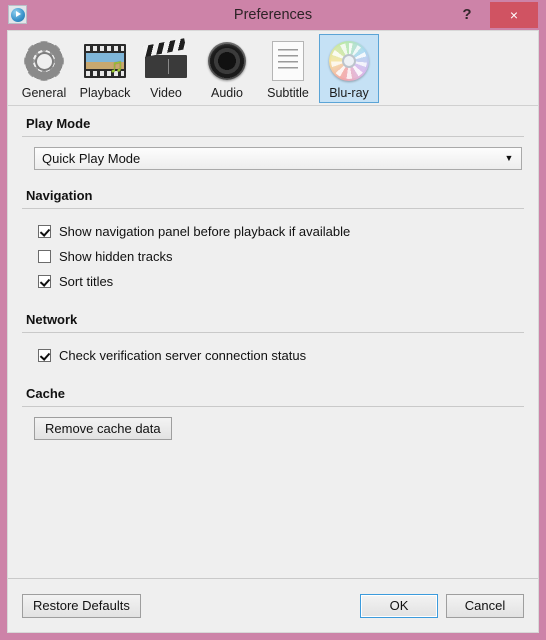 Image resolution: width=546 pixels, height=640 pixels. Describe the element at coordinates (273, 208) in the screenshot. I see `navigation-divider` at that location.